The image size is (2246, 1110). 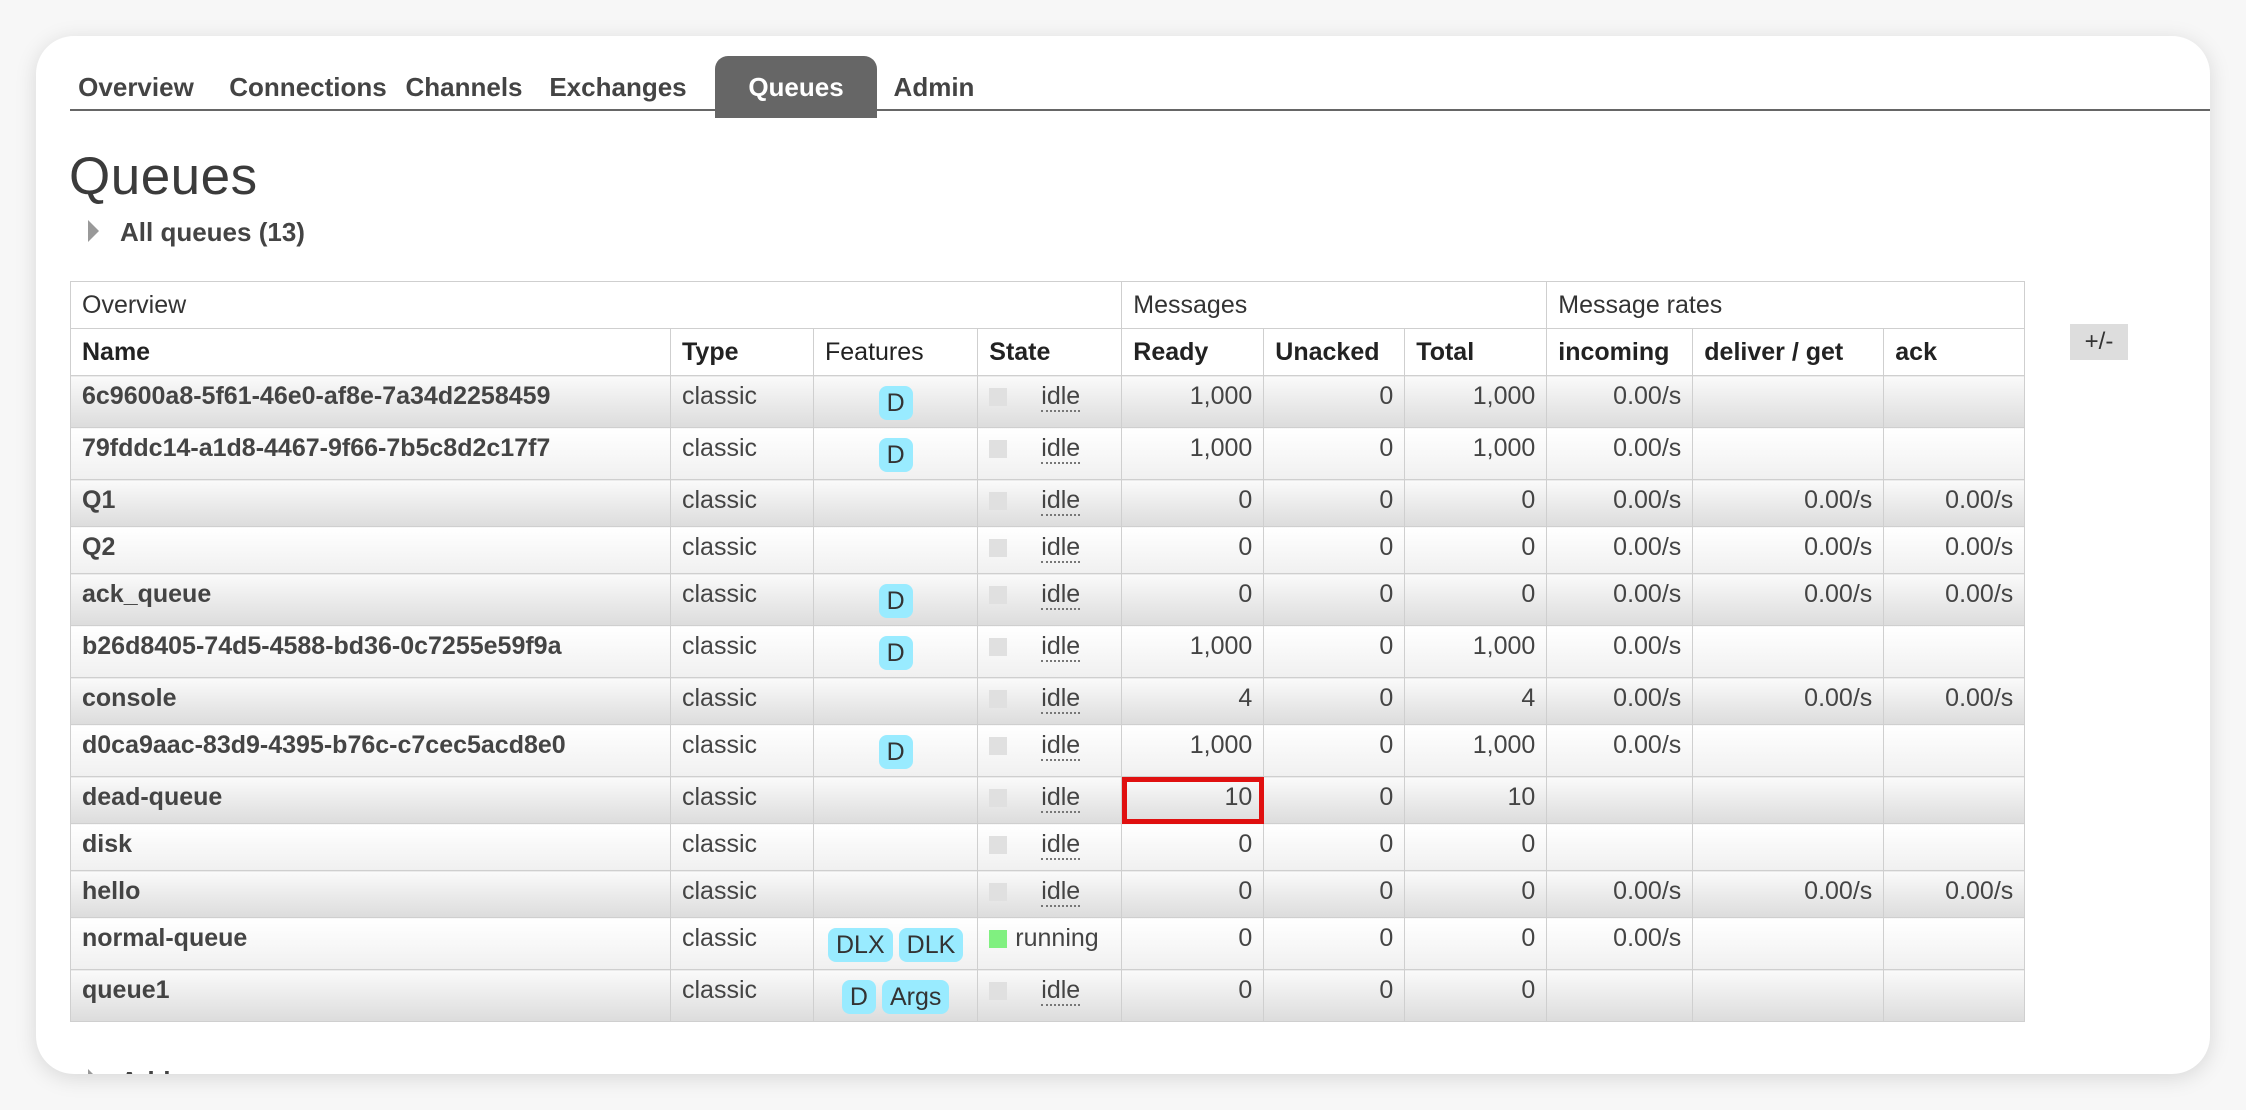 I want to click on queue-name-link: dead-queue, so click(x=370, y=800).